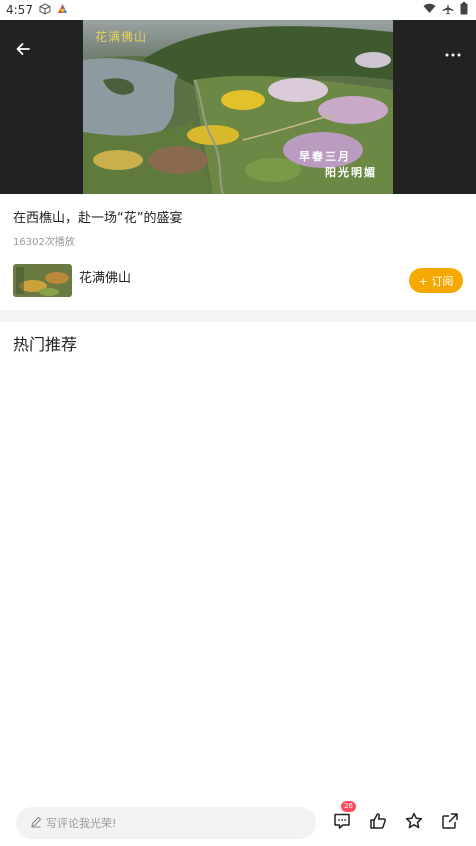 This screenshot has height=846, width=476. Describe the element at coordinates (166, 823) in the screenshot. I see `comment-input: 写评论我光荣!` at that location.